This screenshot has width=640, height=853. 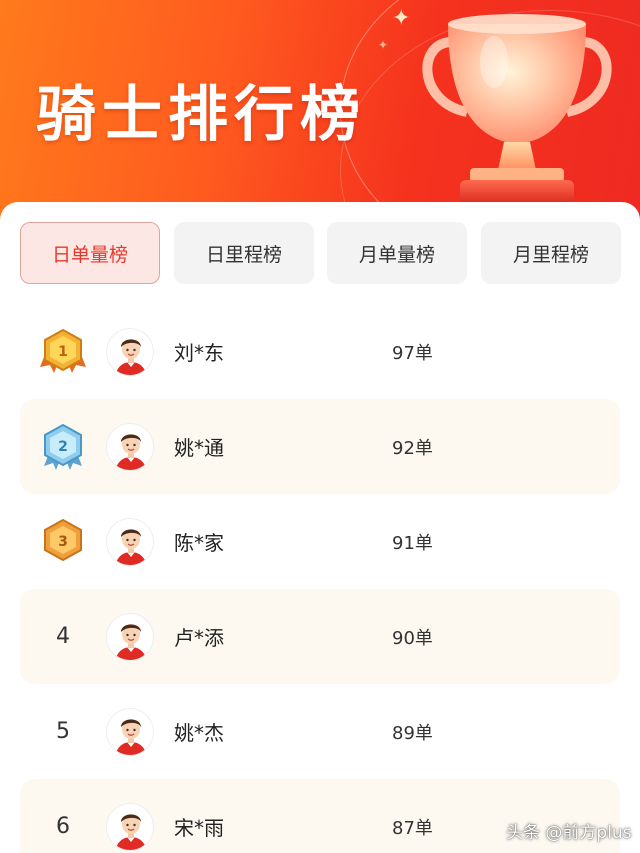 What do you see at coordinates (412, 353) in the screenshot?
I see `order-count: 97单` at bounding box center [412, 353].